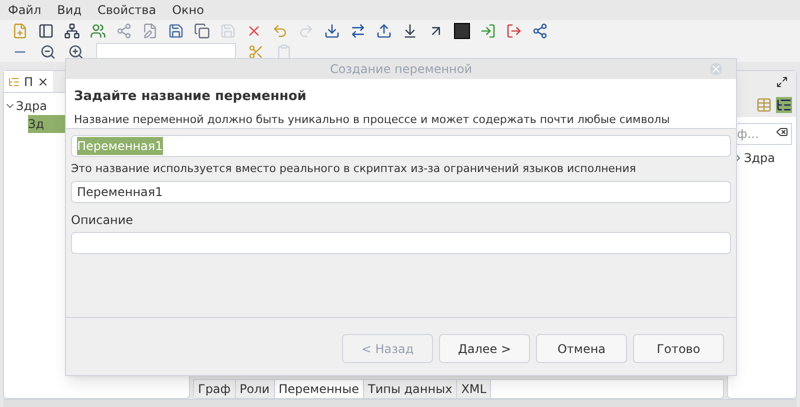  I want to click on dialog-title: Создание переменной, so click(401, 69).